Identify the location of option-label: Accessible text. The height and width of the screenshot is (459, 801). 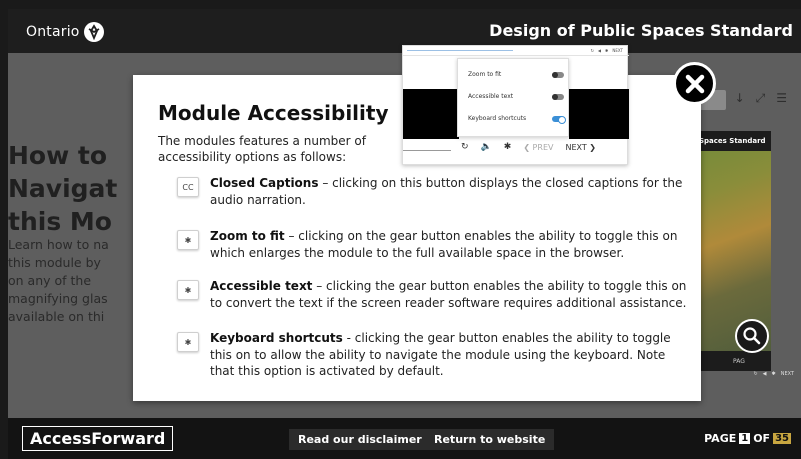
(261, 286).